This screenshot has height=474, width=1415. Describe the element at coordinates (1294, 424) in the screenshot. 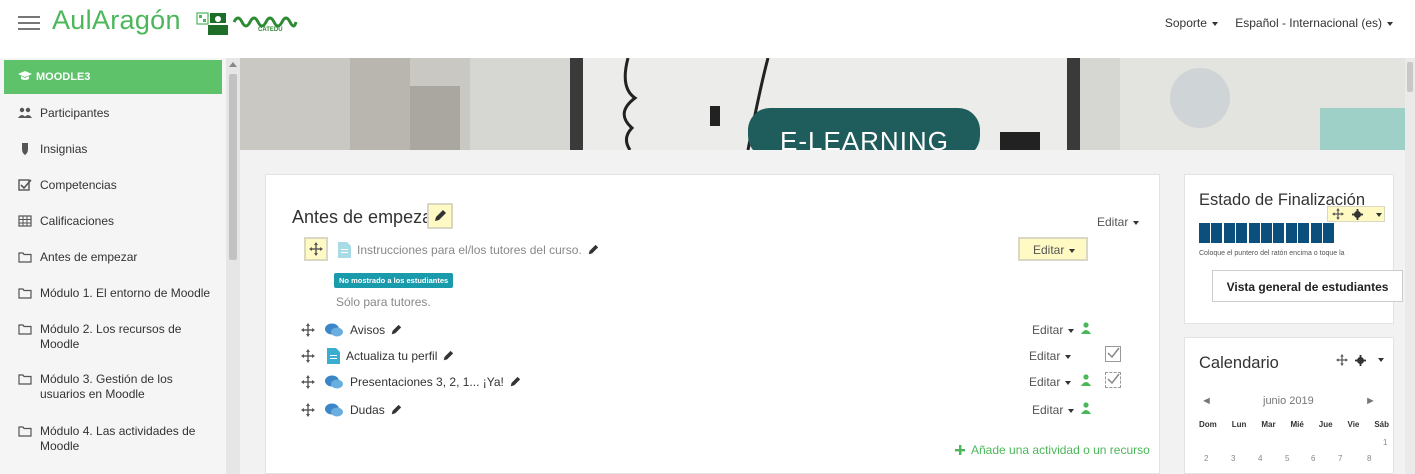

I see `calendar-weekdays: Dom Lun Mar Mié Jue Vie Sáb` at that location.